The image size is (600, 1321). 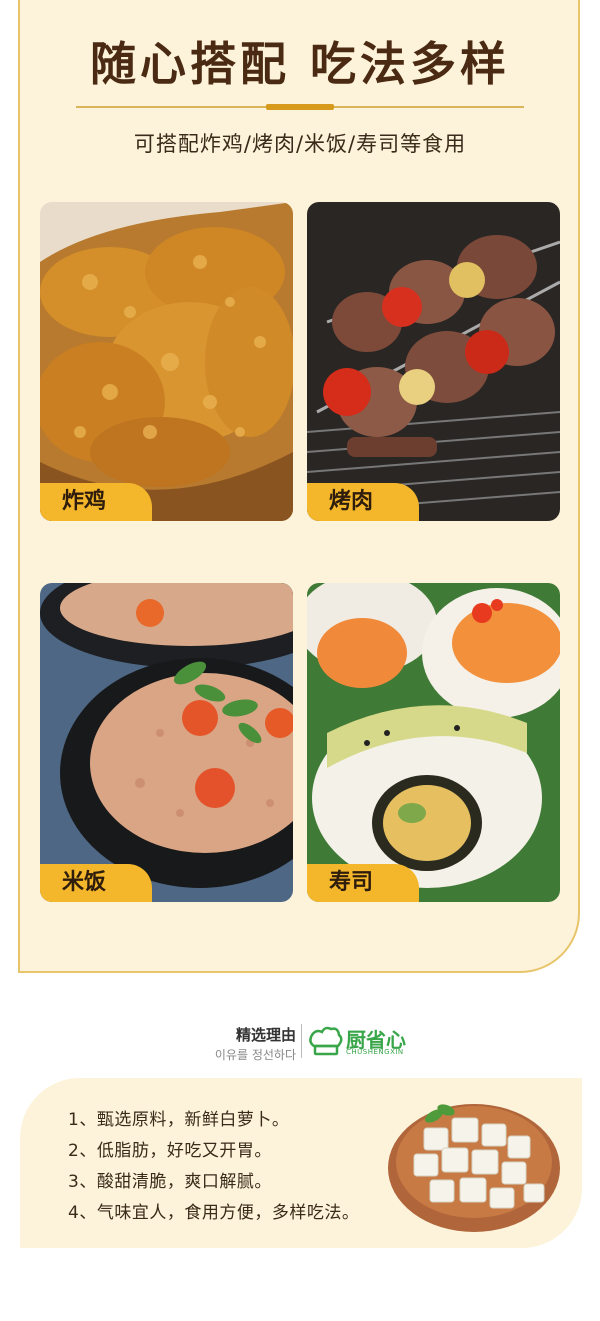 I want to click on food-tag-fried-chicken: 炸鸡, so click(x=96, y=502).